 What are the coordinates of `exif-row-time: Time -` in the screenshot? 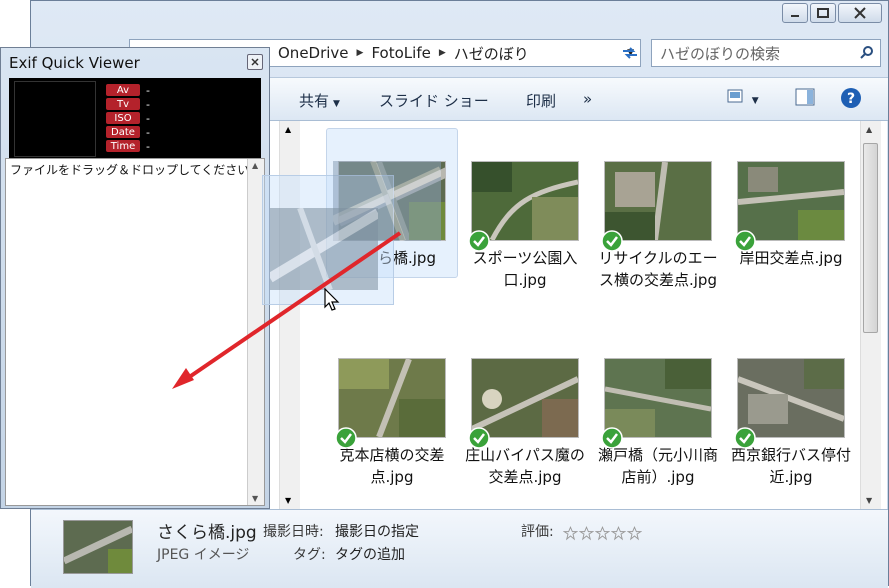 It's located at (128, 146).